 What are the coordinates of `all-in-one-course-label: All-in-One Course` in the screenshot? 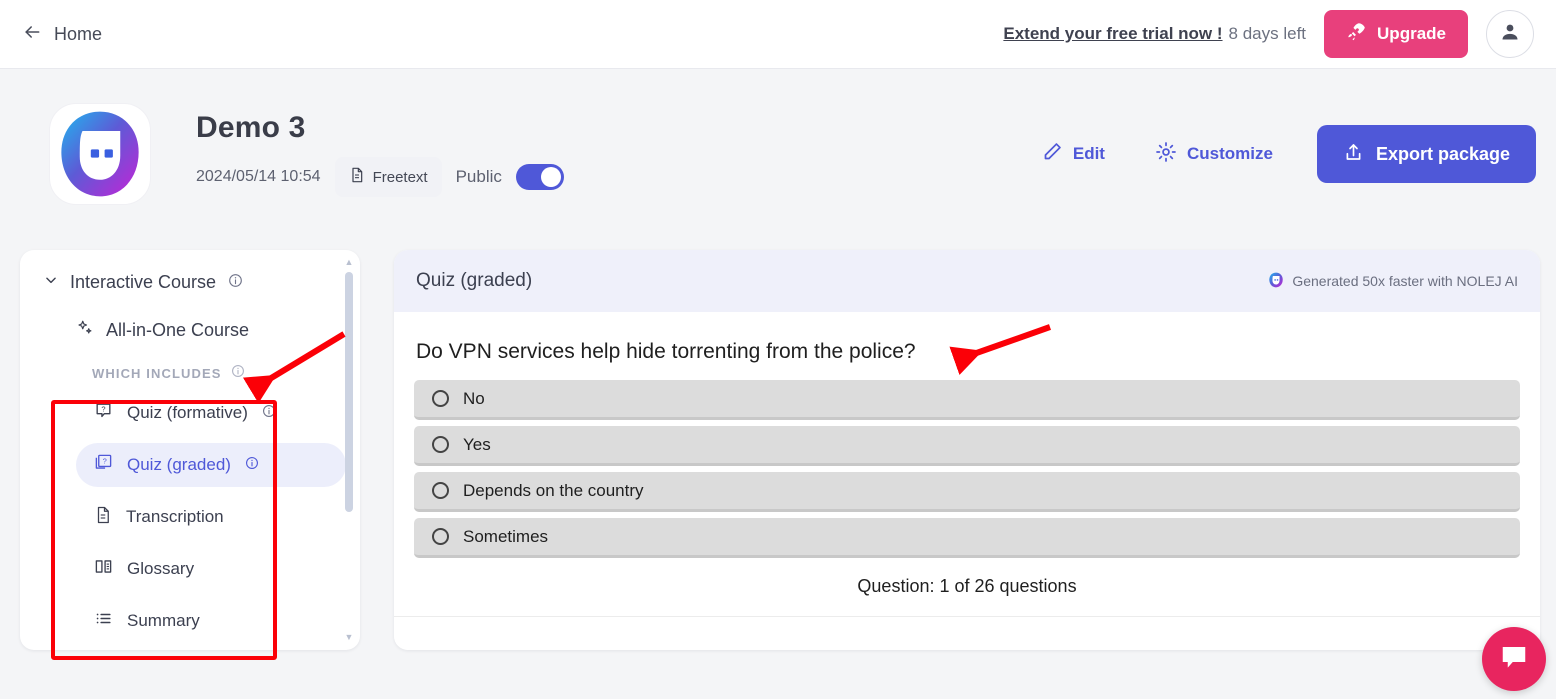 It's located at (178, 330).